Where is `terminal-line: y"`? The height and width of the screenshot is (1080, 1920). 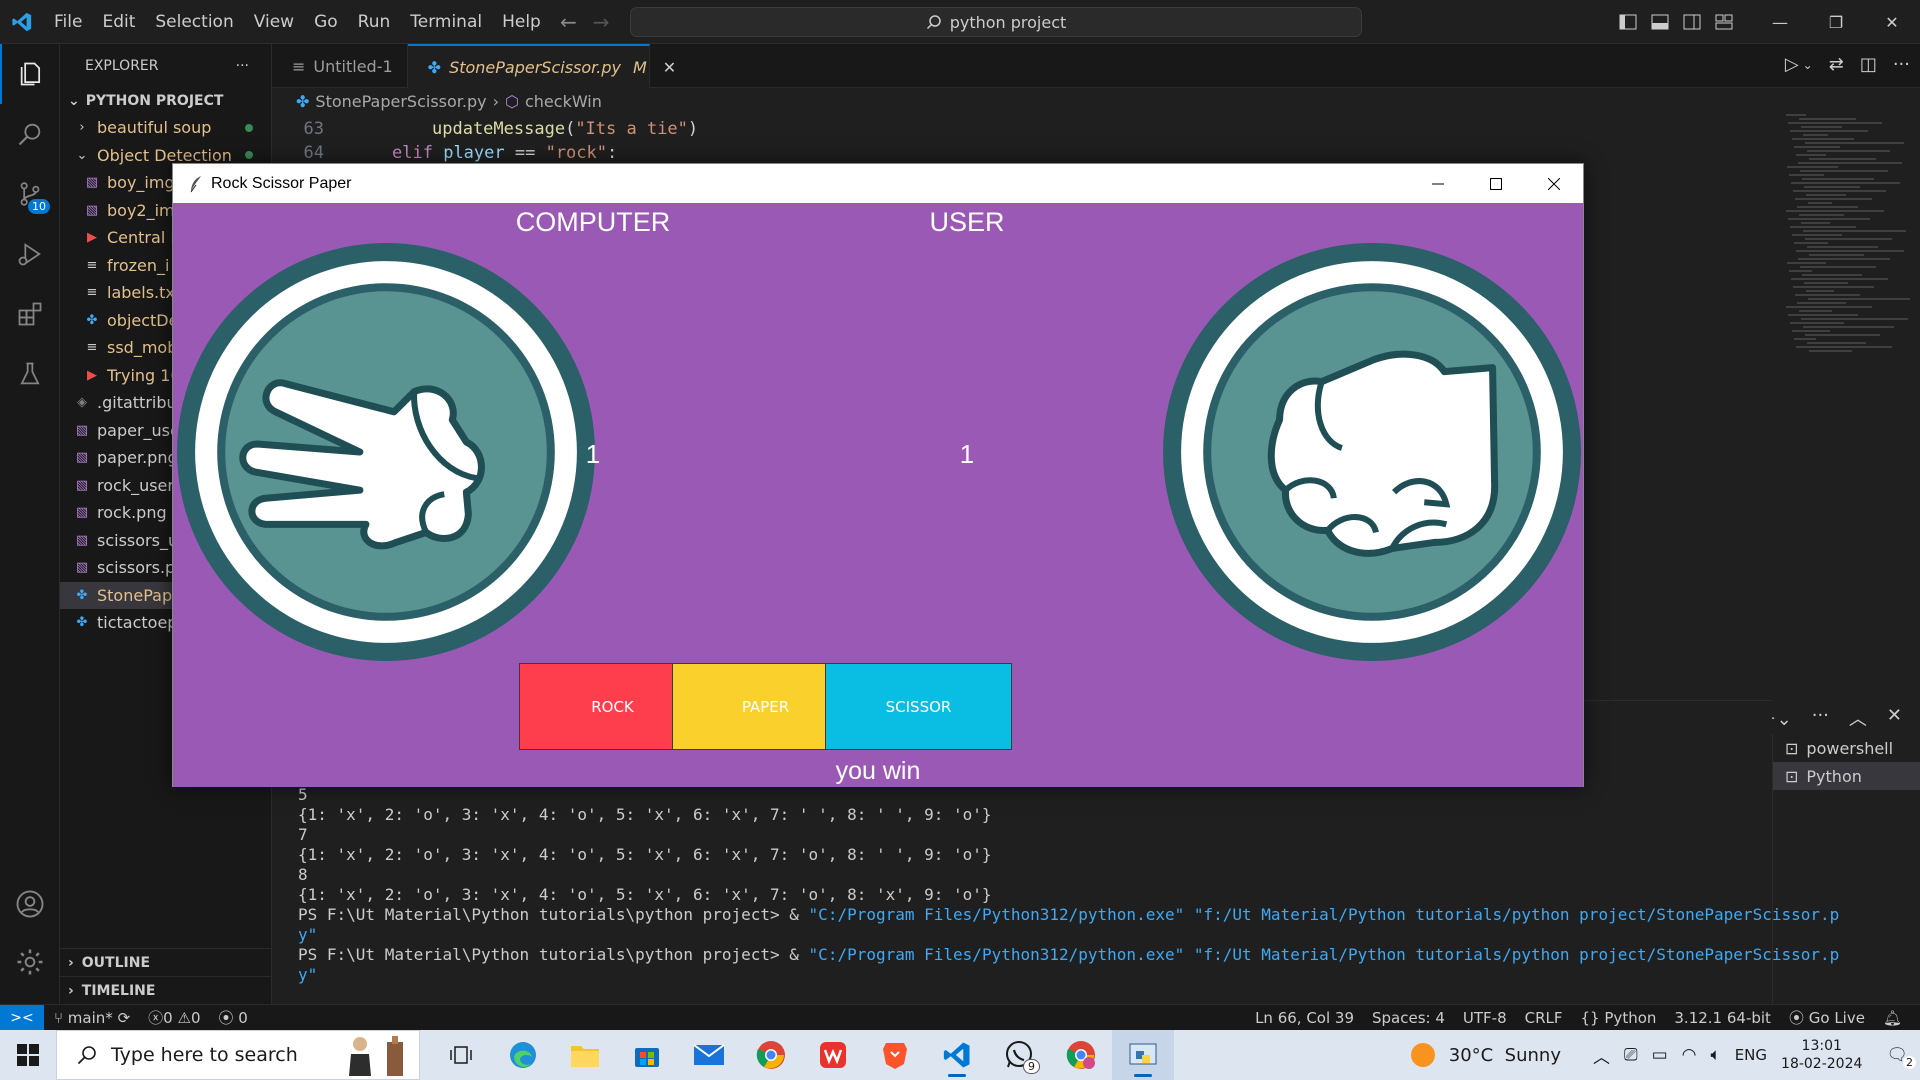
terminal-line: y" is located at coordinates (1035, 935).